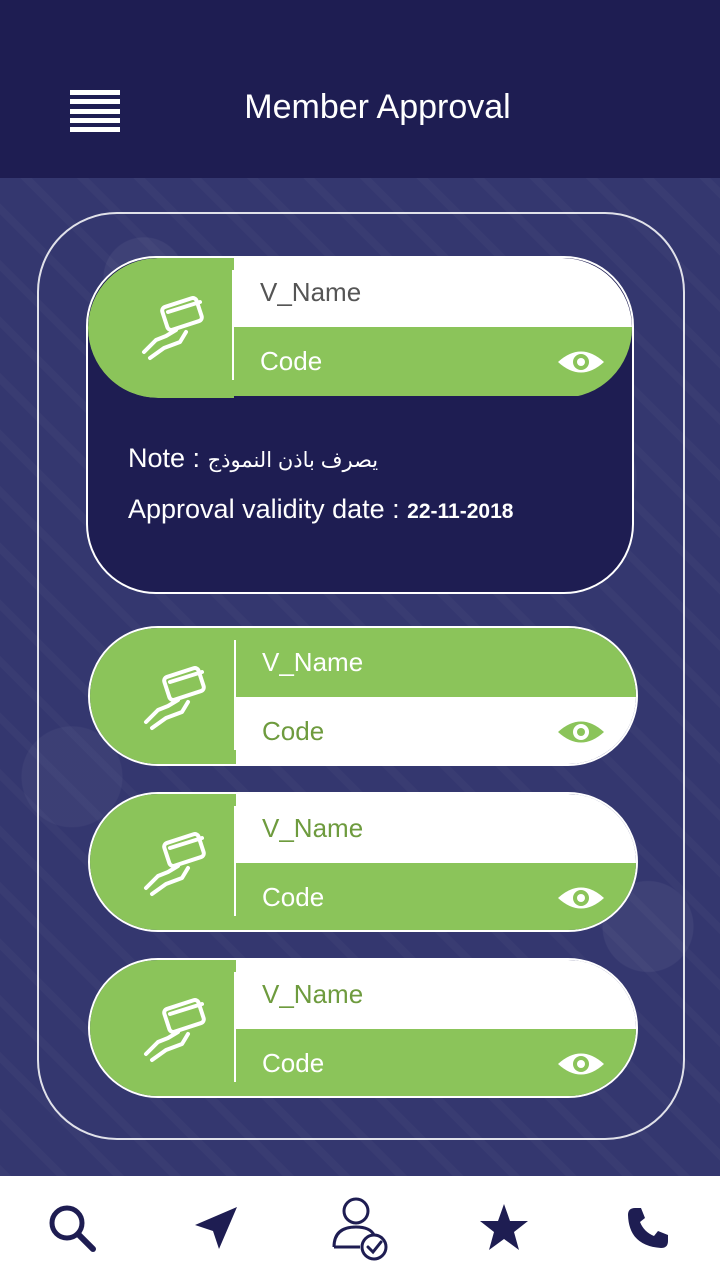 The height and width of the screenshot is (1280, 720). I want to click on nav-search, so click(72, 1228).